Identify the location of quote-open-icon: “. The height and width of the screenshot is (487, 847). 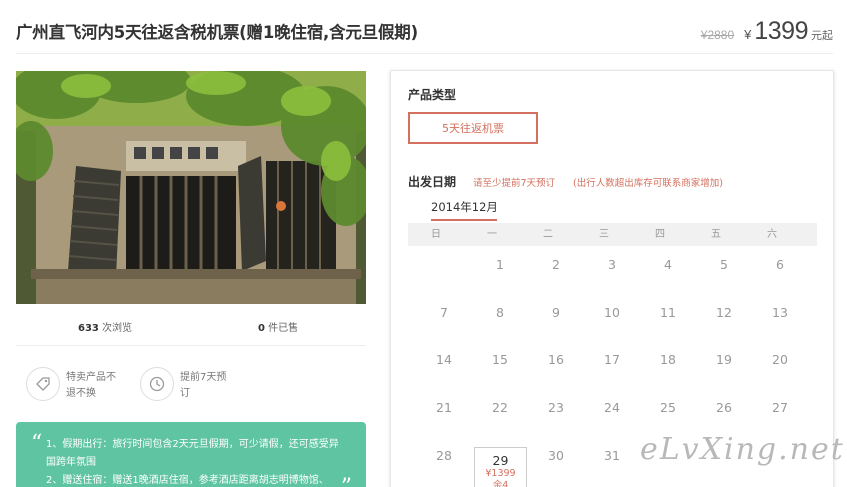
(37, 443).